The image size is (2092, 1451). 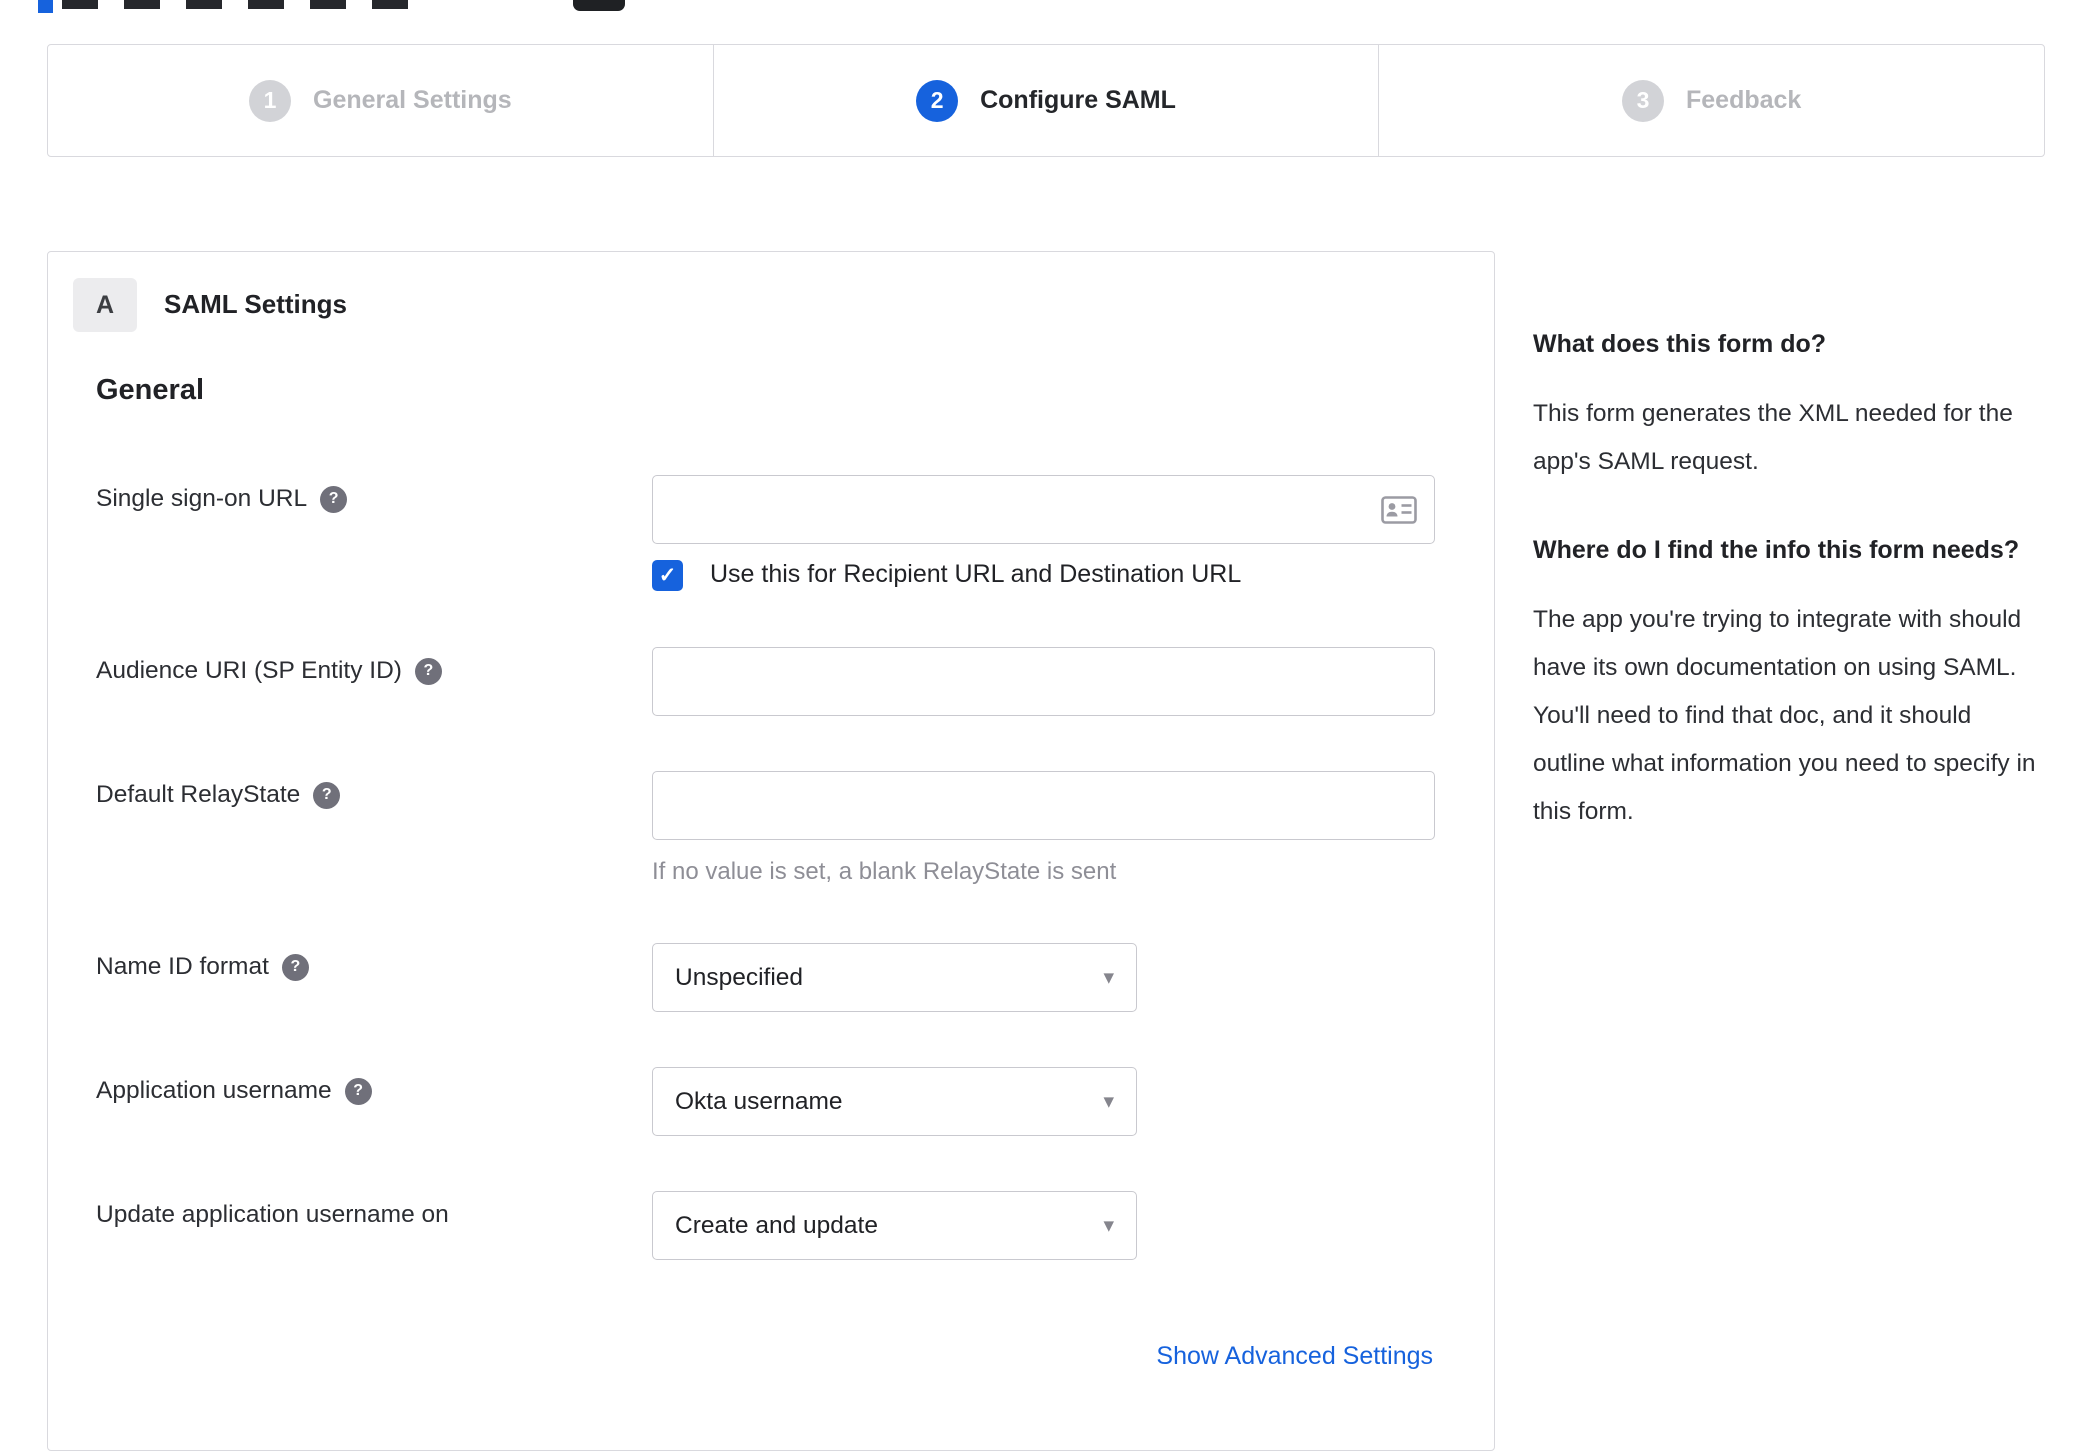 I want to click on page-header-fragment-title, so click(x=247, y=4).